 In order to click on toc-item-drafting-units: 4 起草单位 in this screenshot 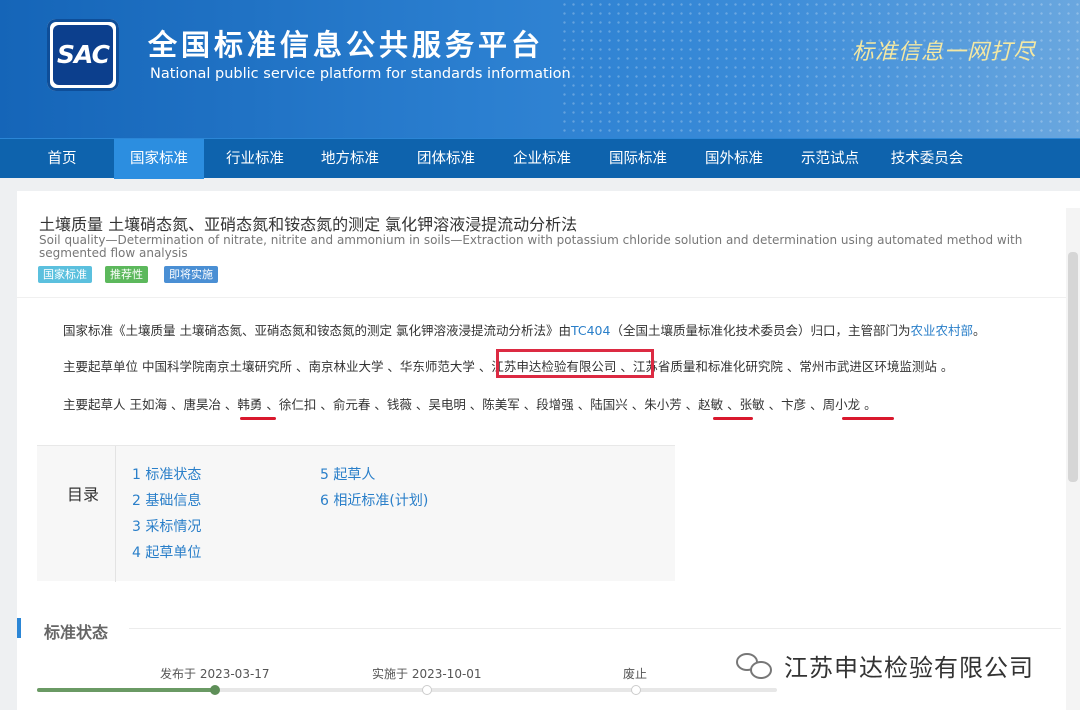, I will do `click(166, 552)`.